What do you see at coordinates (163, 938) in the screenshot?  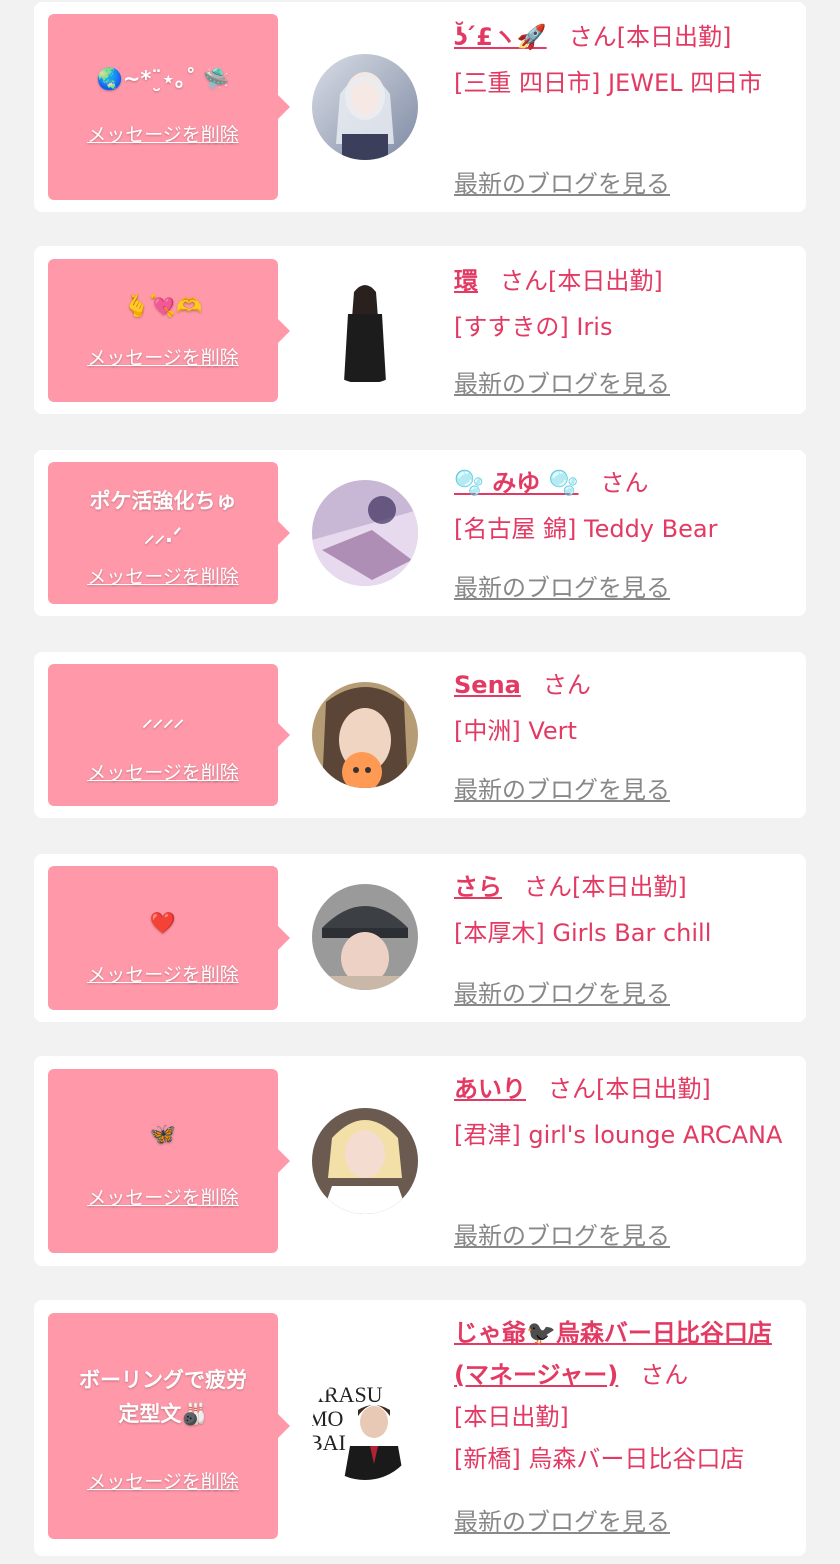 I see `message-bubble: ❤️ メッセージを削除` at bounding box center [163, 938].